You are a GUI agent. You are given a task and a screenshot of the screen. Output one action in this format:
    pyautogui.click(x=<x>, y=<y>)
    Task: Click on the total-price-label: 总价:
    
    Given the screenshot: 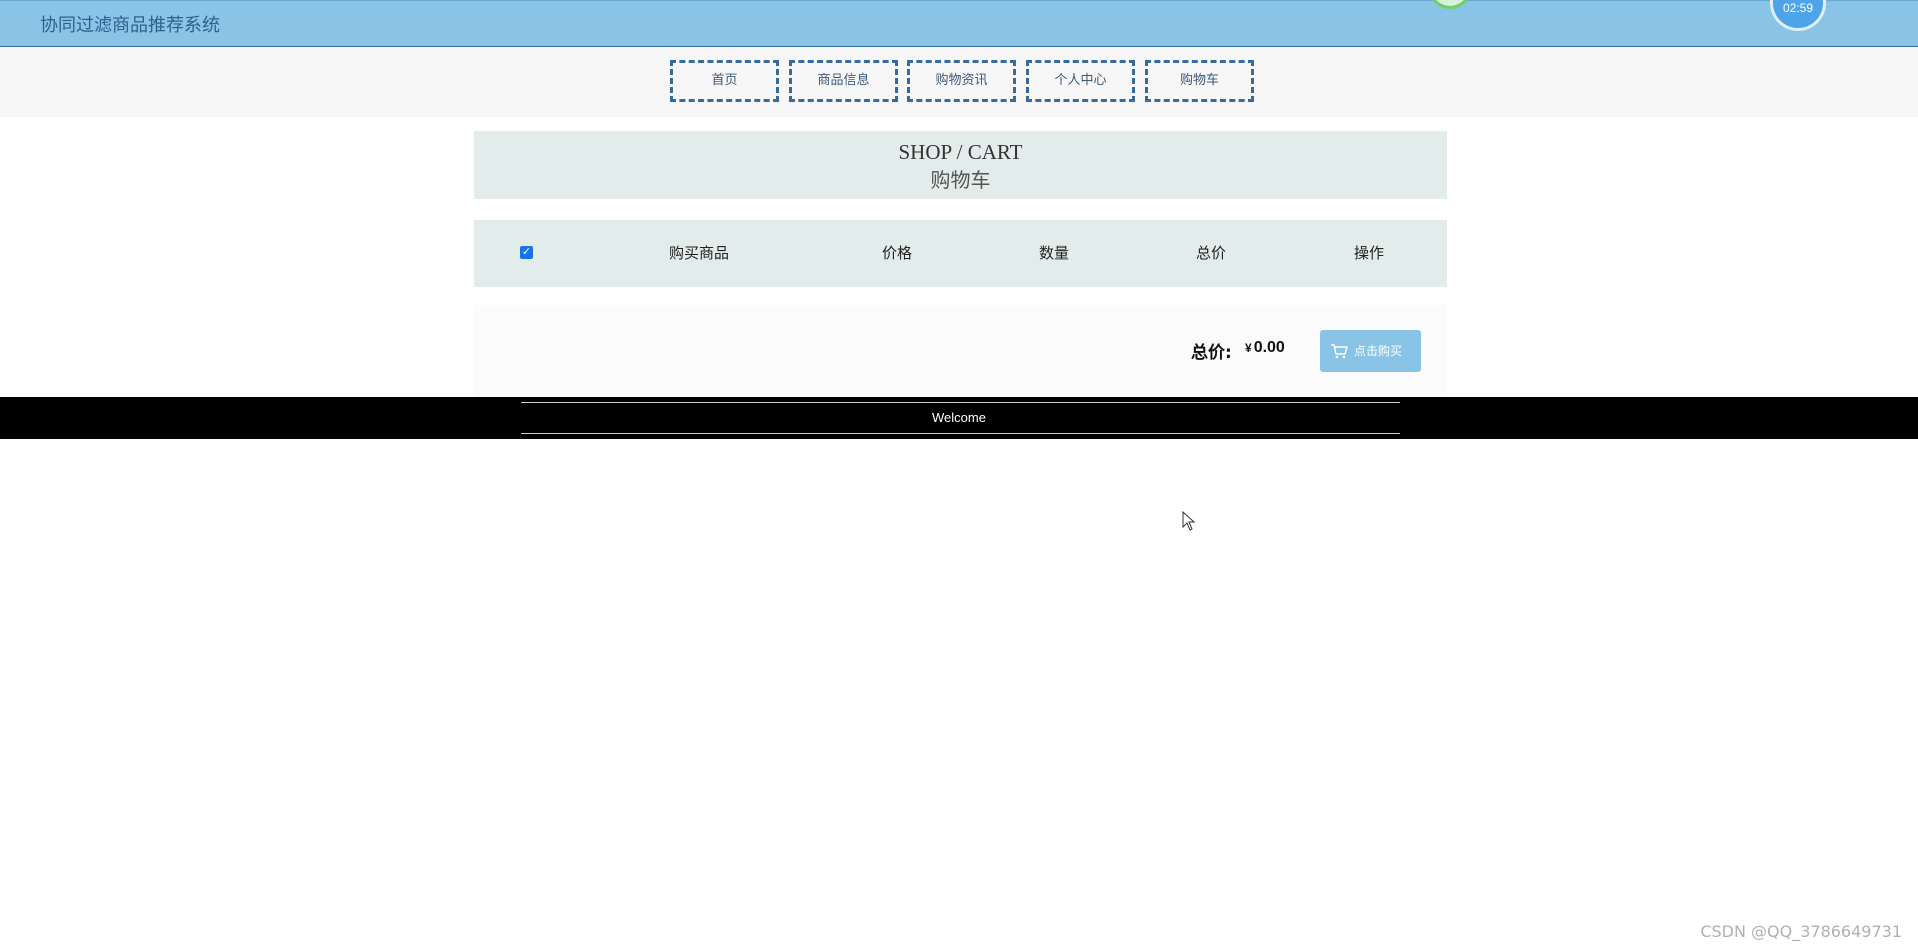 What is the action you would take?
    pyautogui.click(x=1211, y=353)
    